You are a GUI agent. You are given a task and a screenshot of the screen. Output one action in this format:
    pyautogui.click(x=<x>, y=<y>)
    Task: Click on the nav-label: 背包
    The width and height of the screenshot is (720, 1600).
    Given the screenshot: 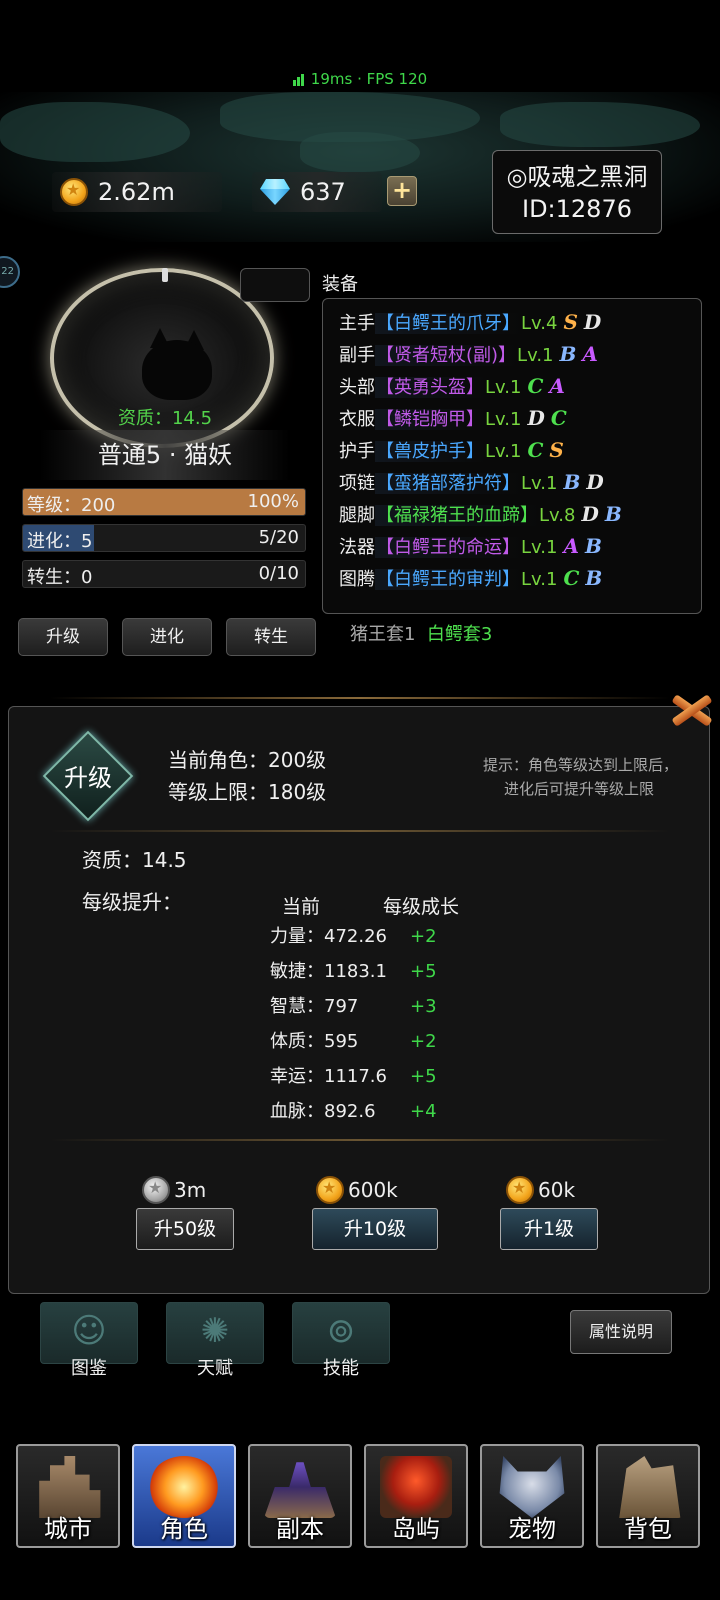 What is the action you would take?
    pyautogui.click(x=648, y=1529)
    